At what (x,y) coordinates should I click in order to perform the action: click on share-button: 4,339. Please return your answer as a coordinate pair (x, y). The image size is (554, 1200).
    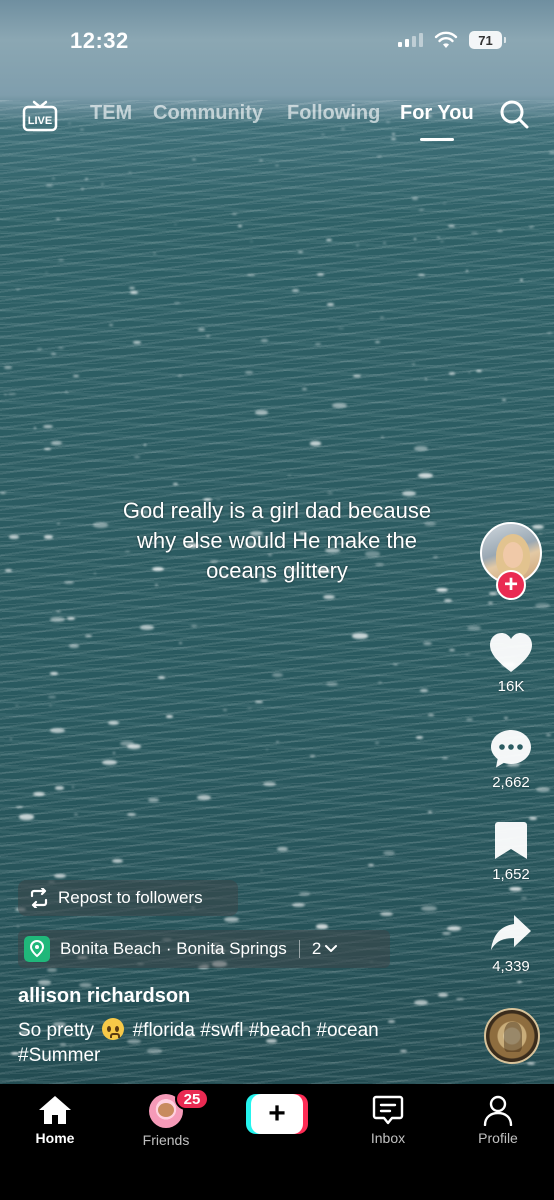
    Looking at the image, I should click on (511, 943).